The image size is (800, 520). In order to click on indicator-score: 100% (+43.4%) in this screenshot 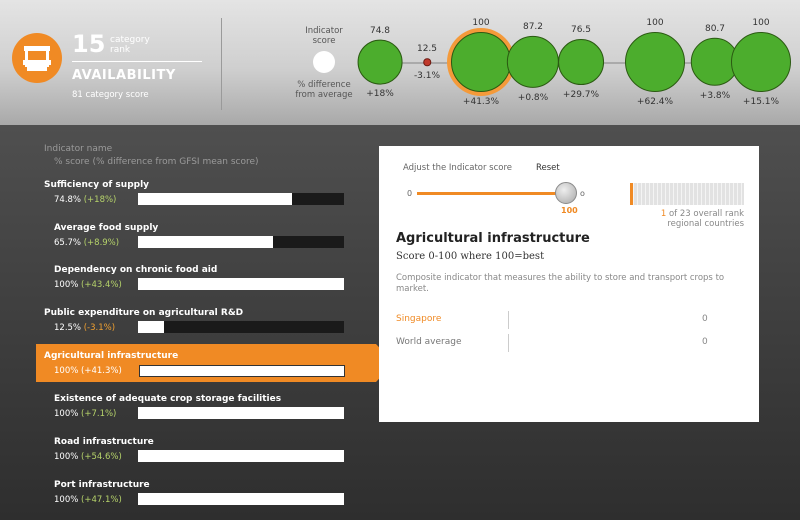, I will do `click(88, 285)`.